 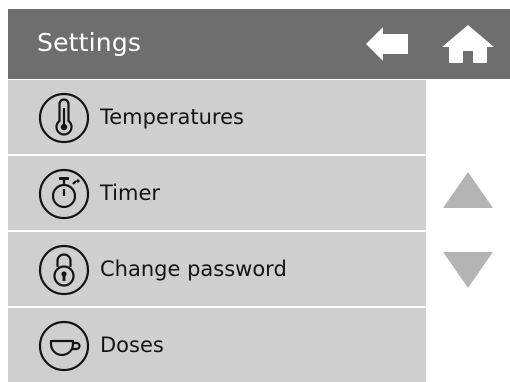 What do you see at coordinates (89, 42) in the screenshot?
I see `page-title: Settings` at bounding box center [89, 42].